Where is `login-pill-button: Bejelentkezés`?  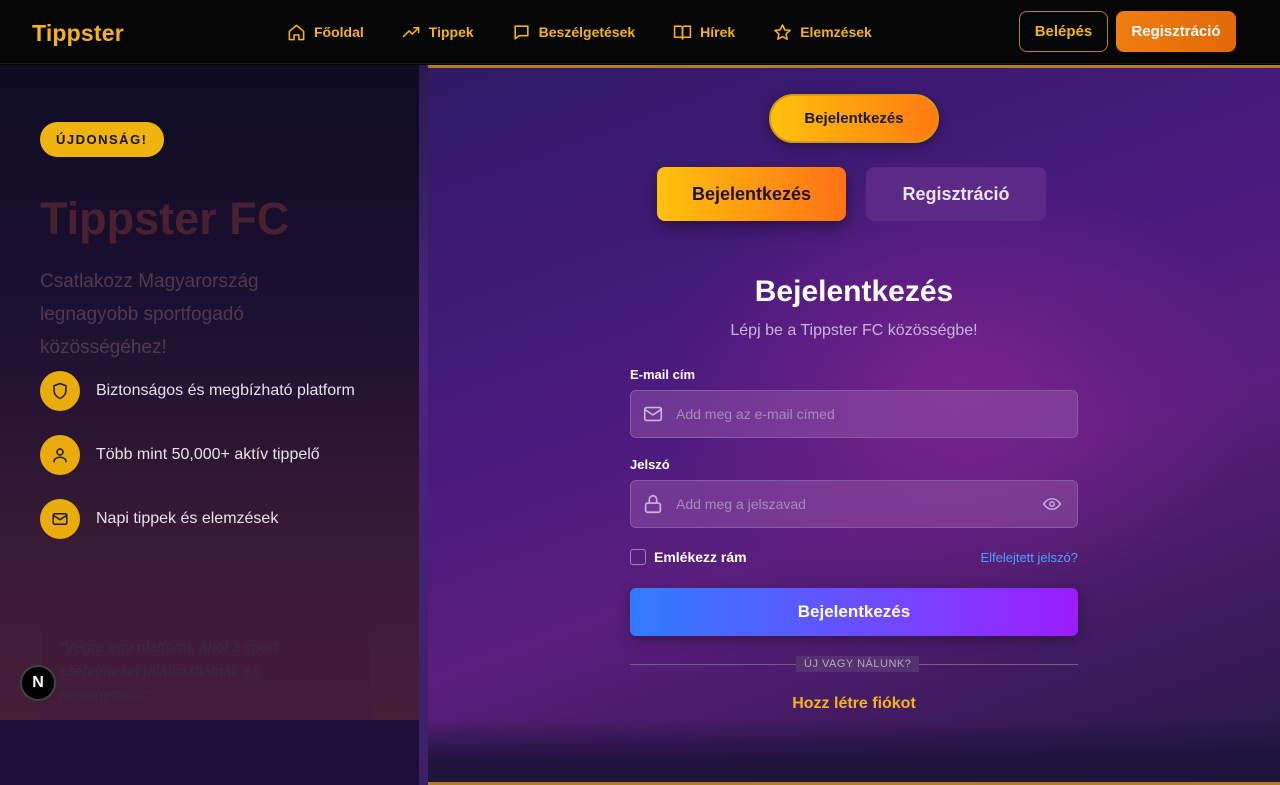
login-pill-button: Bejelentkezés is located at coordinates (854, 118).